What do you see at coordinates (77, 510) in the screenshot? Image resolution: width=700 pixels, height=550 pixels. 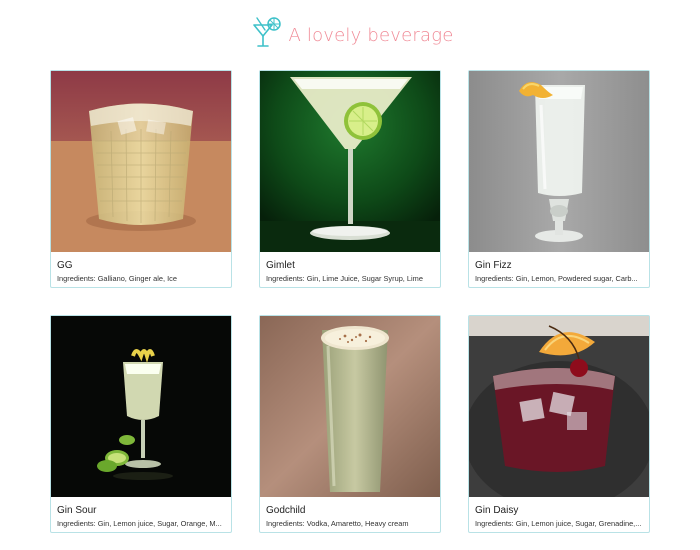 I see `drink-name: Gin Sour` at bounding box center [77, 510].